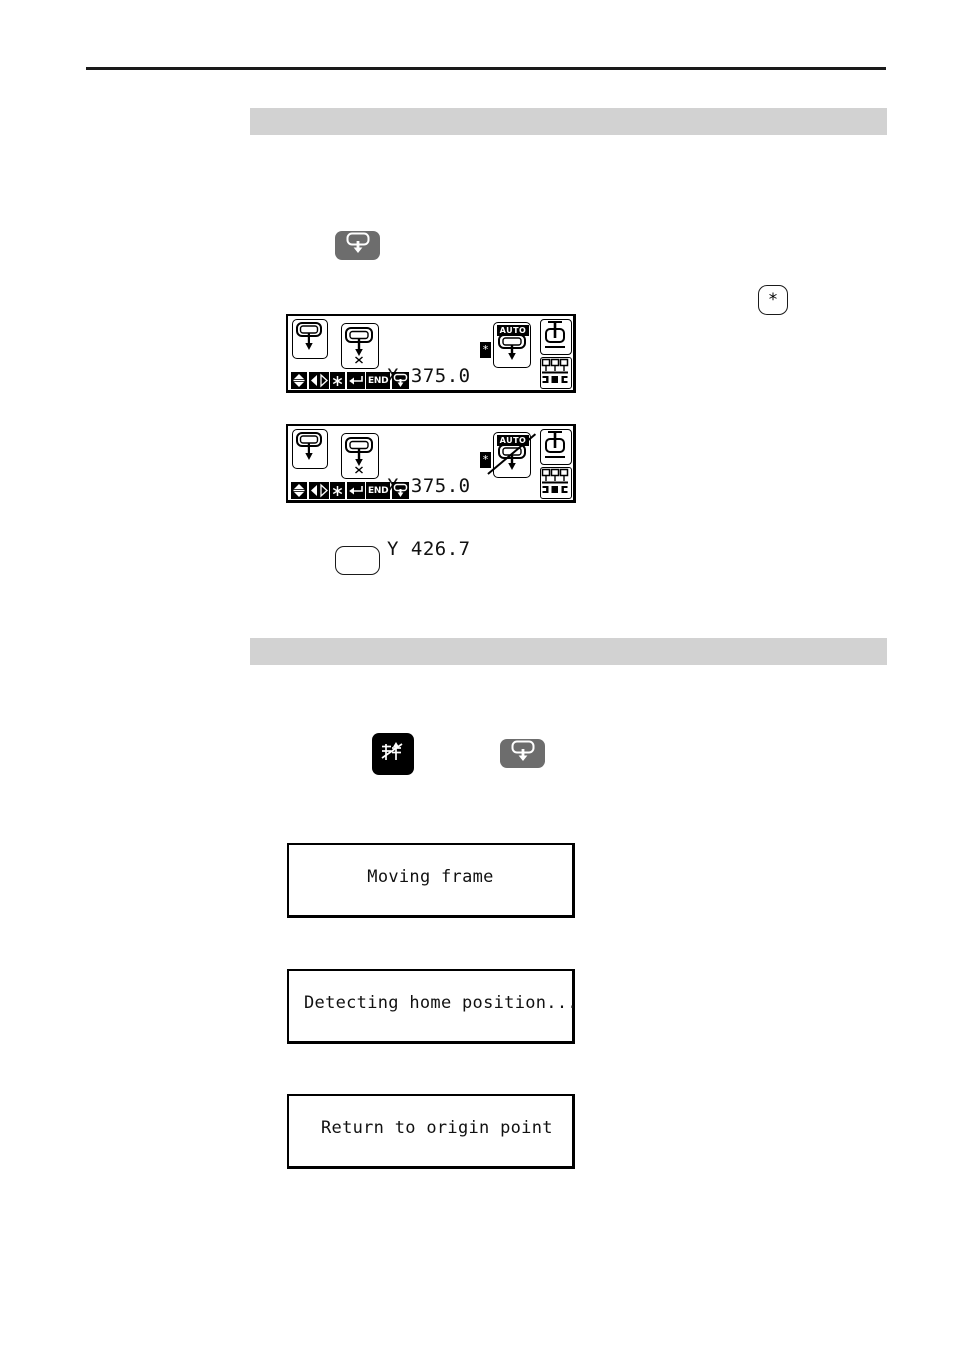 The image size is (954, 1351). I want to click on section-heading-2-label, so click(255, 651).